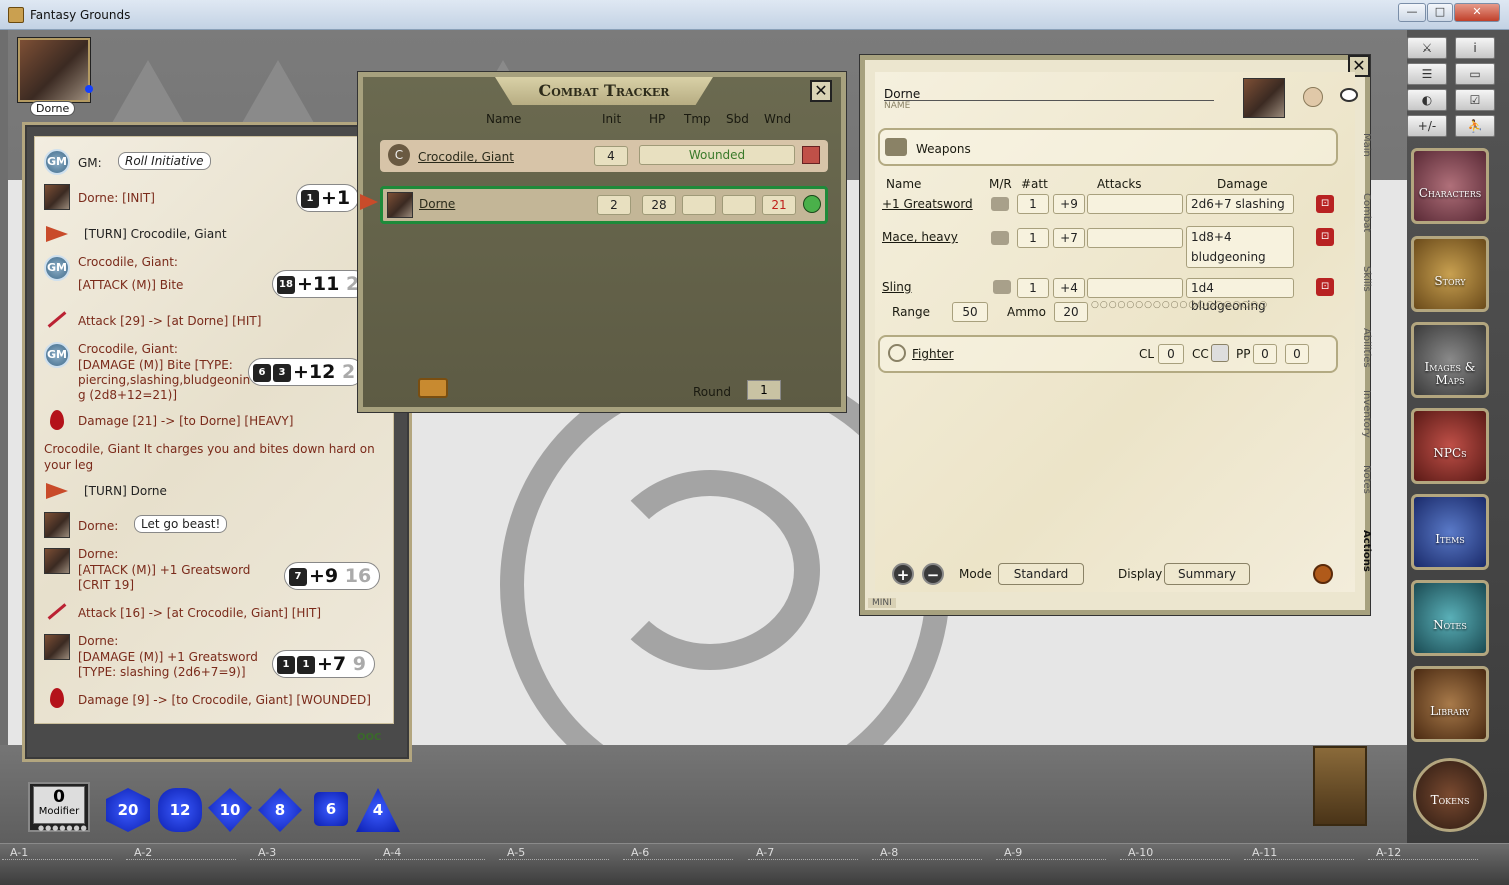 The image size is (1509, 885). Describe the element at coordinates (614, 205) in the screenshot. I see `init-field: 2` at that location.